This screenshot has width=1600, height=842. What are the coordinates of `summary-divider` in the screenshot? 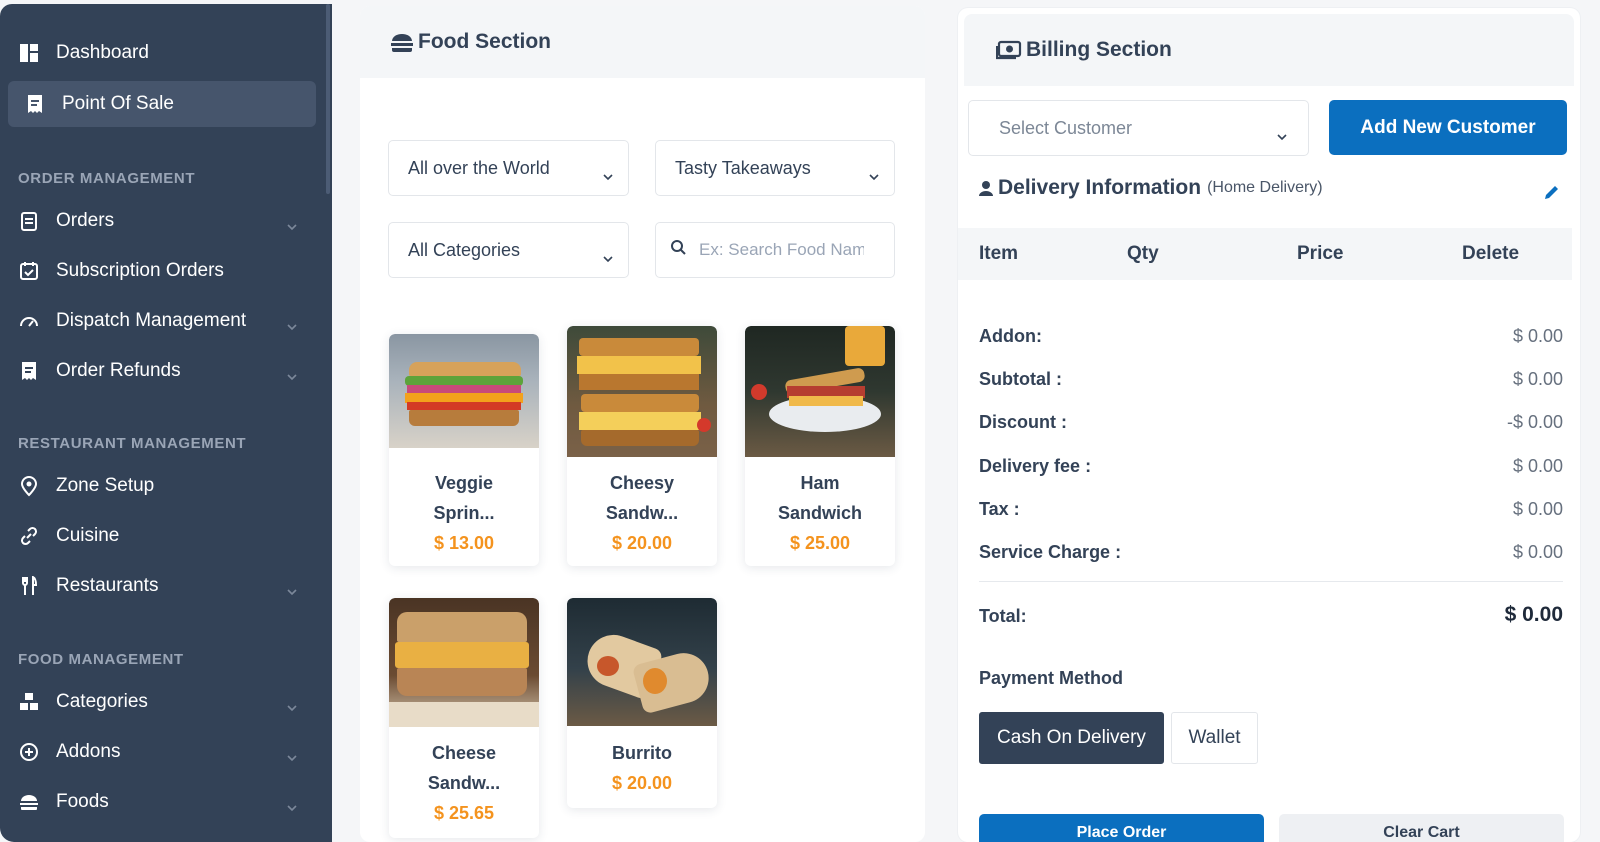 It's located at (1271, 581).